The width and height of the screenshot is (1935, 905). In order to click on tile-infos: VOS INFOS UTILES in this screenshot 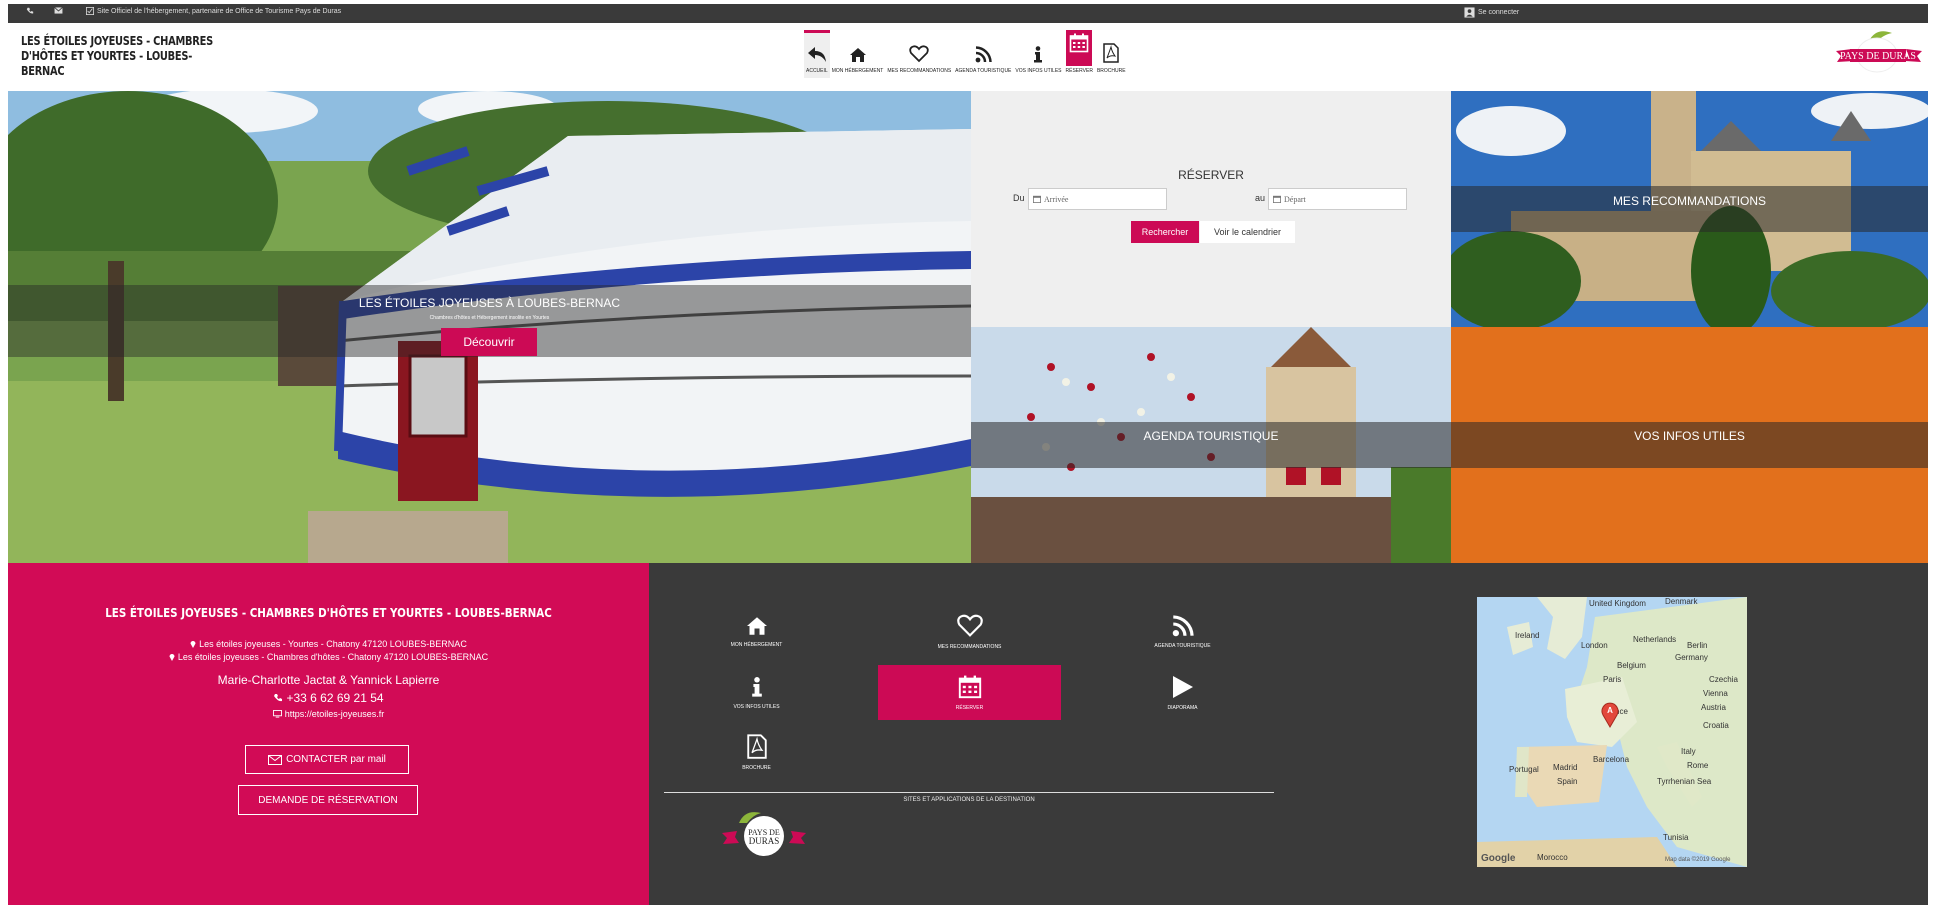, I will do `click(1689, 445)`.